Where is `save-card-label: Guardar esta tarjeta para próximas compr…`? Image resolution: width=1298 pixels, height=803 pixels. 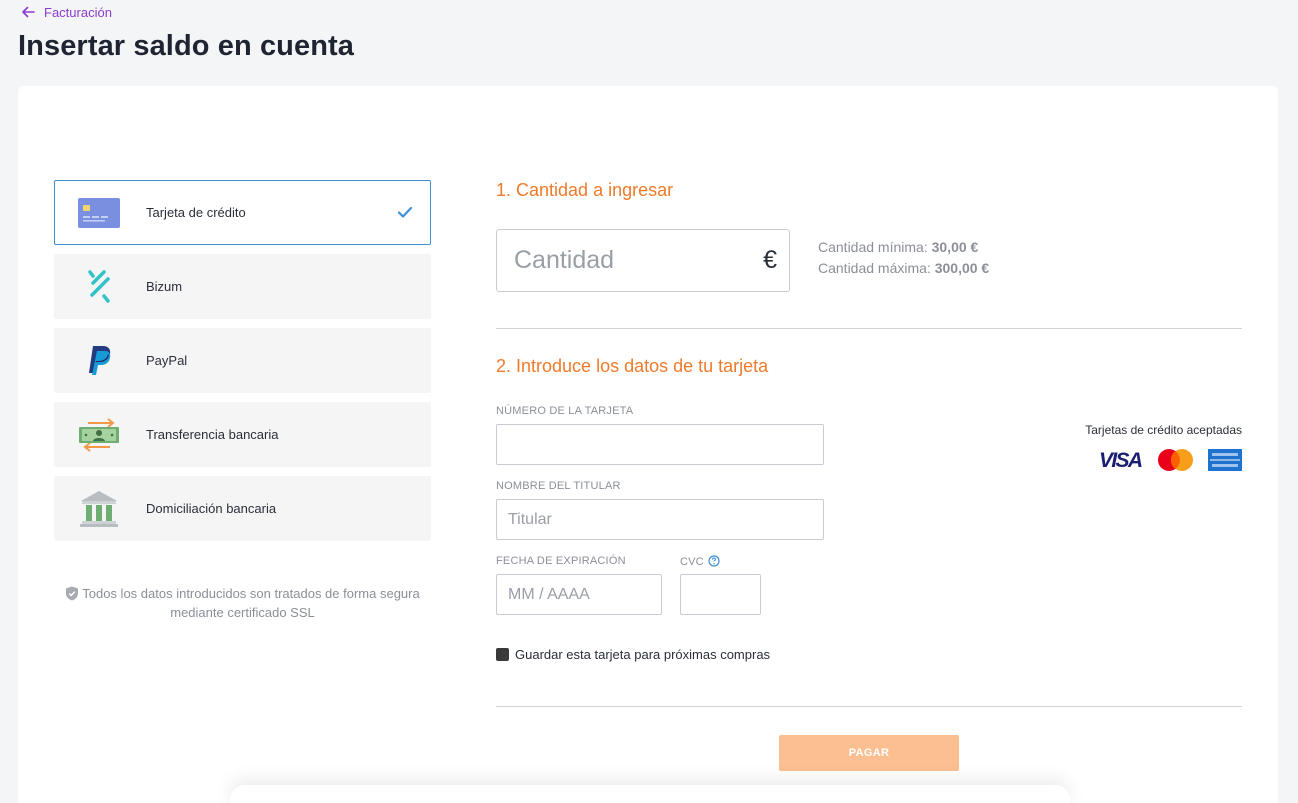
save-card-label: Guardar esta tarjeta para próximas compr… is located at coordinates (643, 654).